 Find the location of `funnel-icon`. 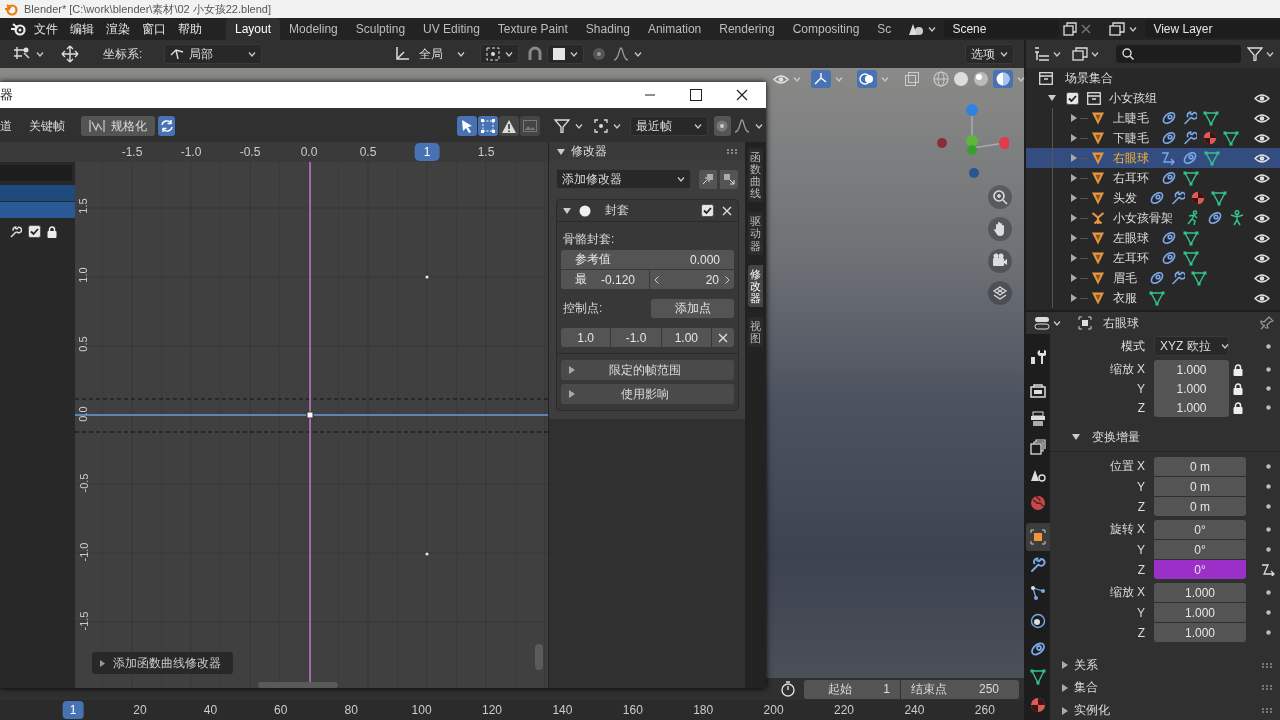

funnel-icon is located at coordinates (1255, 54).